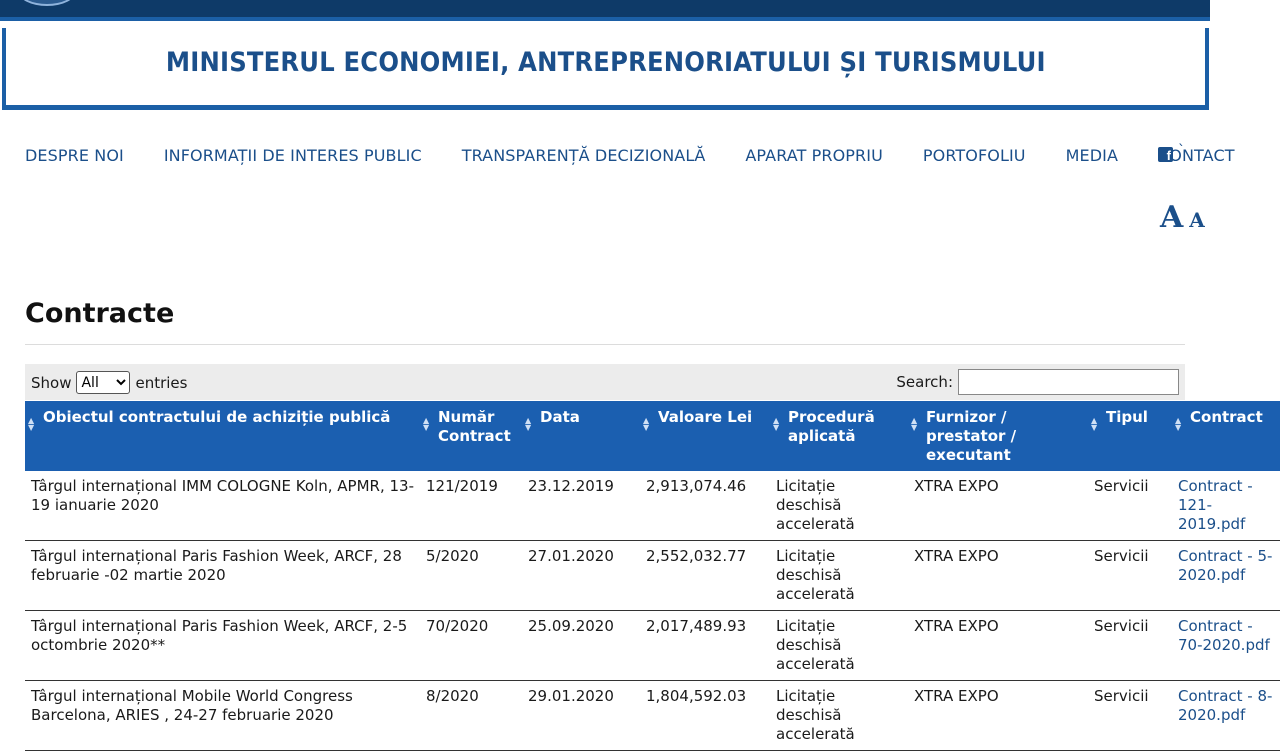 This screenshot has width=1280, height=751. I want to click on nav-despre-noi: DESPRE NOI, so click(74, 155).